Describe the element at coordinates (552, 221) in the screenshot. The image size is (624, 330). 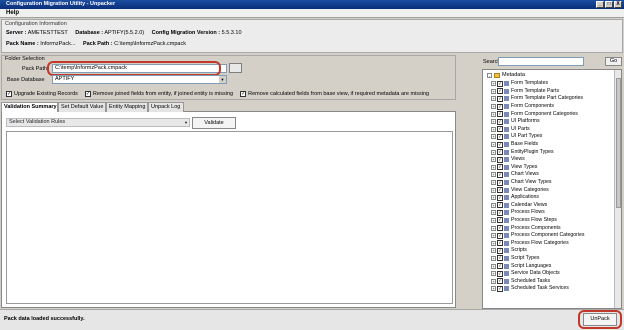
I see `tree-item: + ✓ Process Flow Steps` at that location.